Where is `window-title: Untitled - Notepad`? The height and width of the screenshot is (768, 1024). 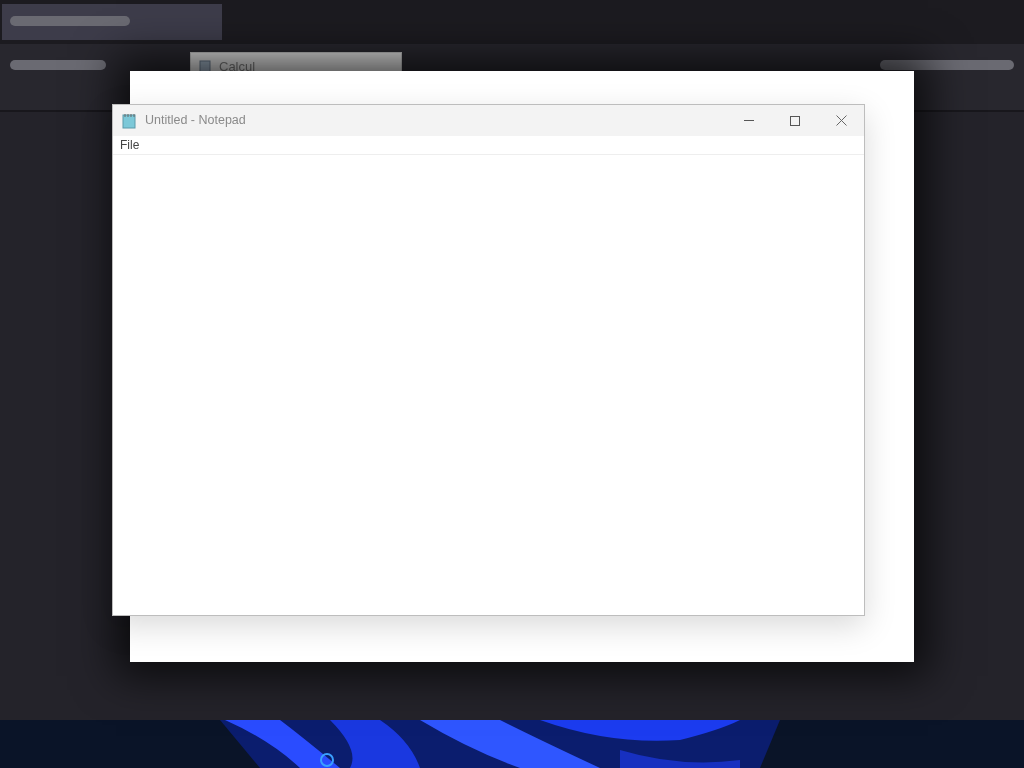
window-title: Untitled - Notepad is located at coordinates (196, 121).